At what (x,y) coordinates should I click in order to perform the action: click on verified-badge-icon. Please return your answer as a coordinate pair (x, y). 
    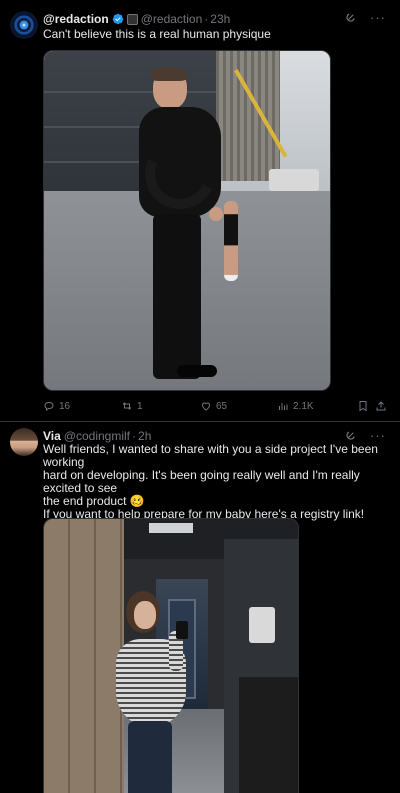
    Looking at the image, I should click on (117, 19).